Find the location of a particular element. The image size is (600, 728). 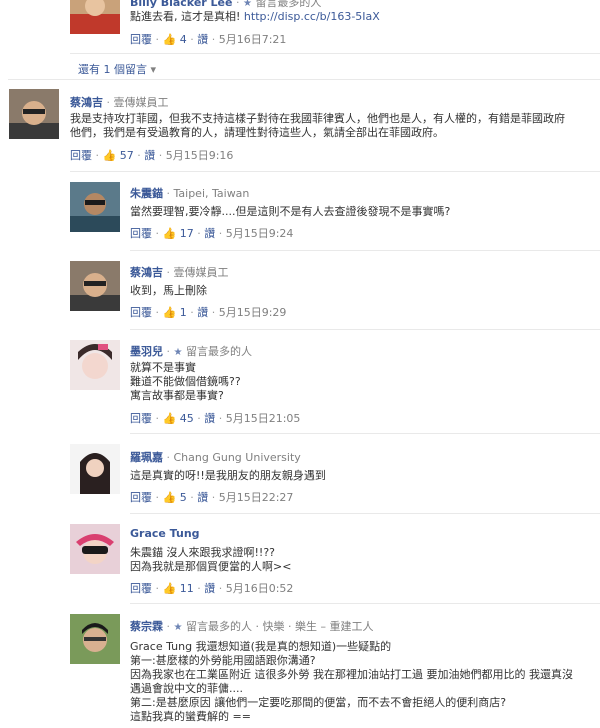

more-replies-label: 還有 1 個留言 is located at coordinates (112, 69).